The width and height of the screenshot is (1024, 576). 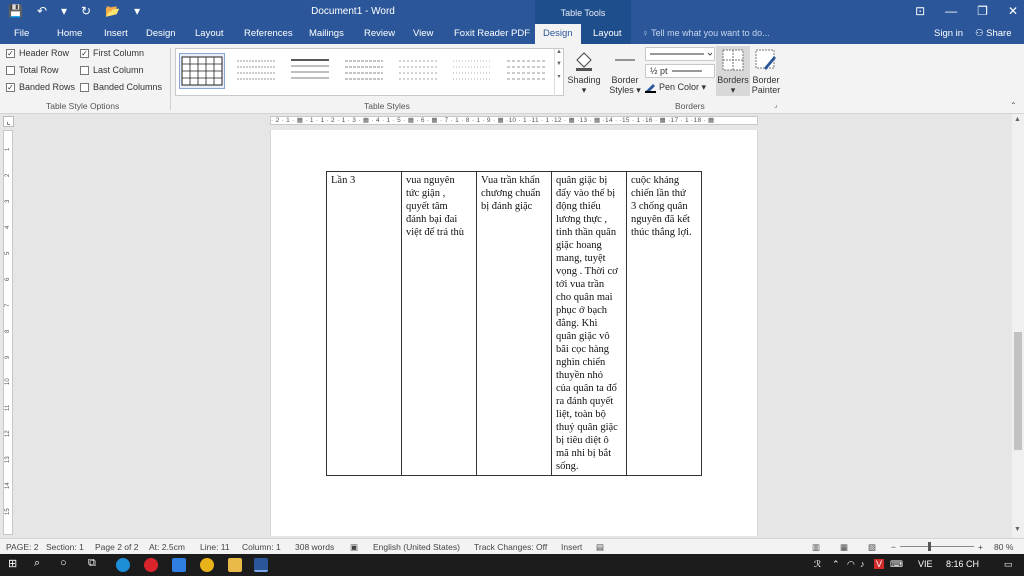 What do you see at coordinates (12, 563) in the screenshot?
I see `windows-start-icon: ⊞` at bounding box center [12, 563].